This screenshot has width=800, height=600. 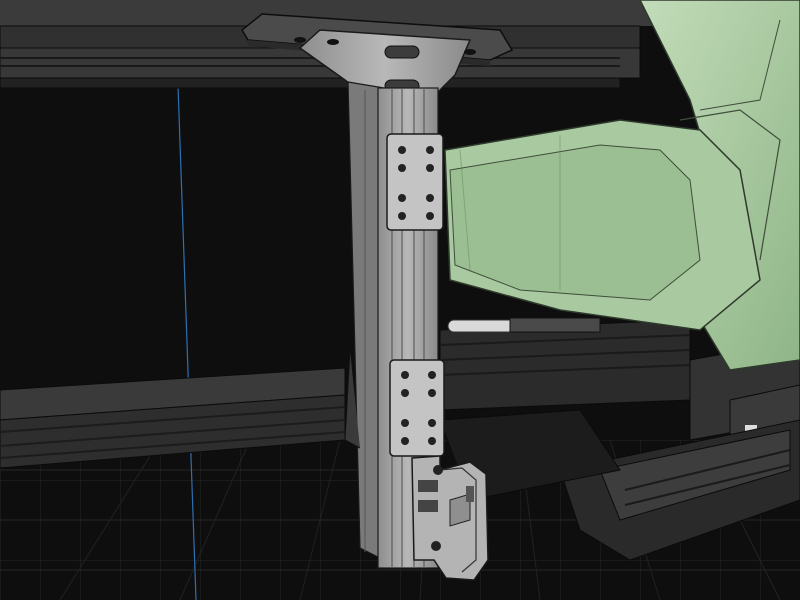 I want to click on lower-joining-plate, so click(x=417, y=408).